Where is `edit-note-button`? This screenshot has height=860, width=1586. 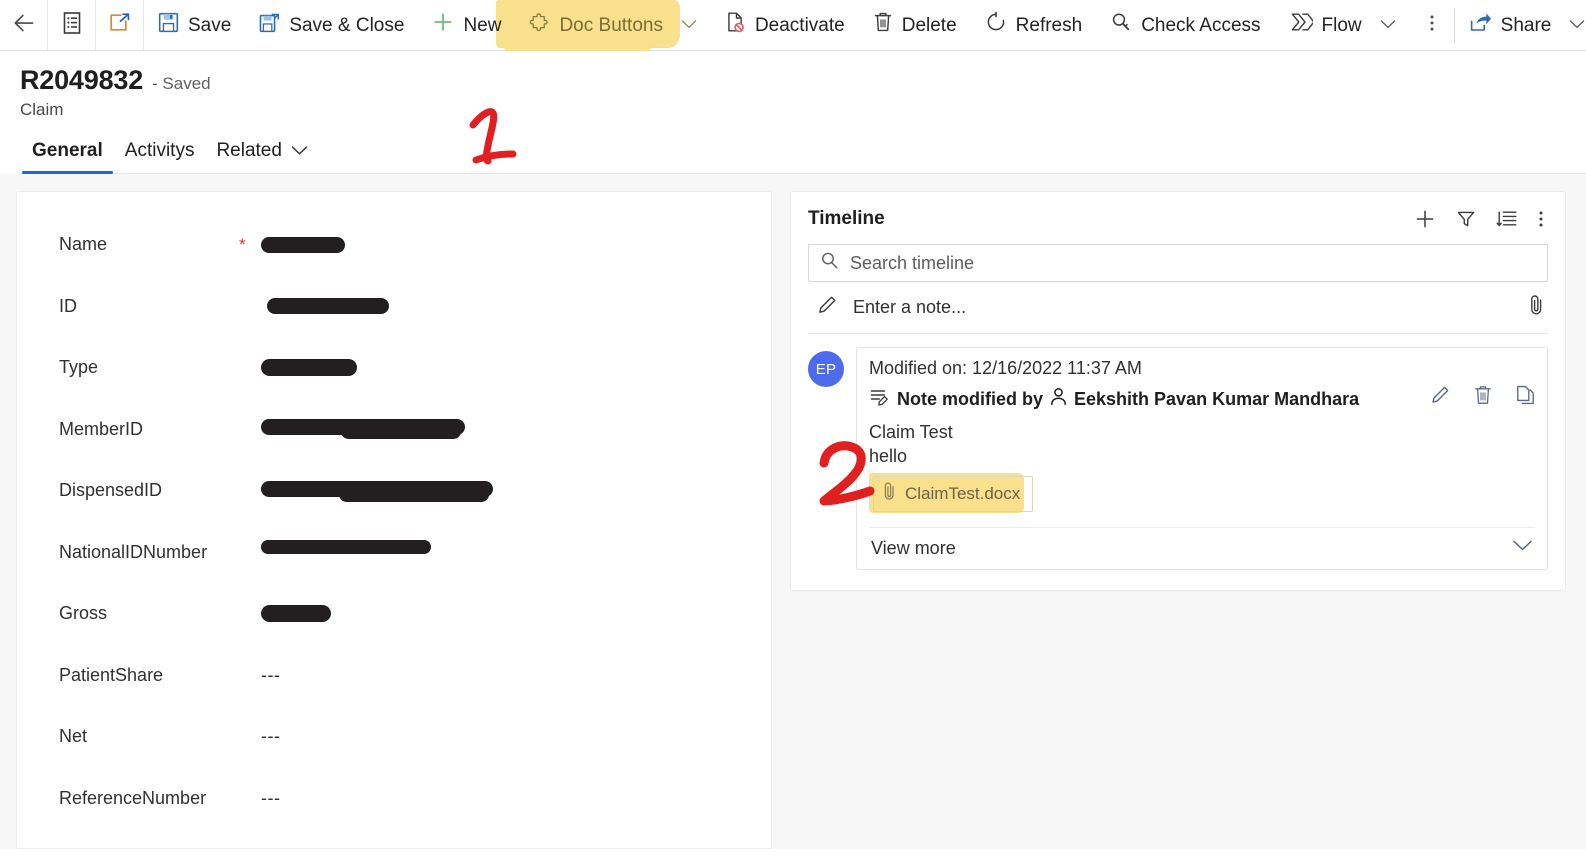
edit-note-button is located at coordinates (1440, 397).